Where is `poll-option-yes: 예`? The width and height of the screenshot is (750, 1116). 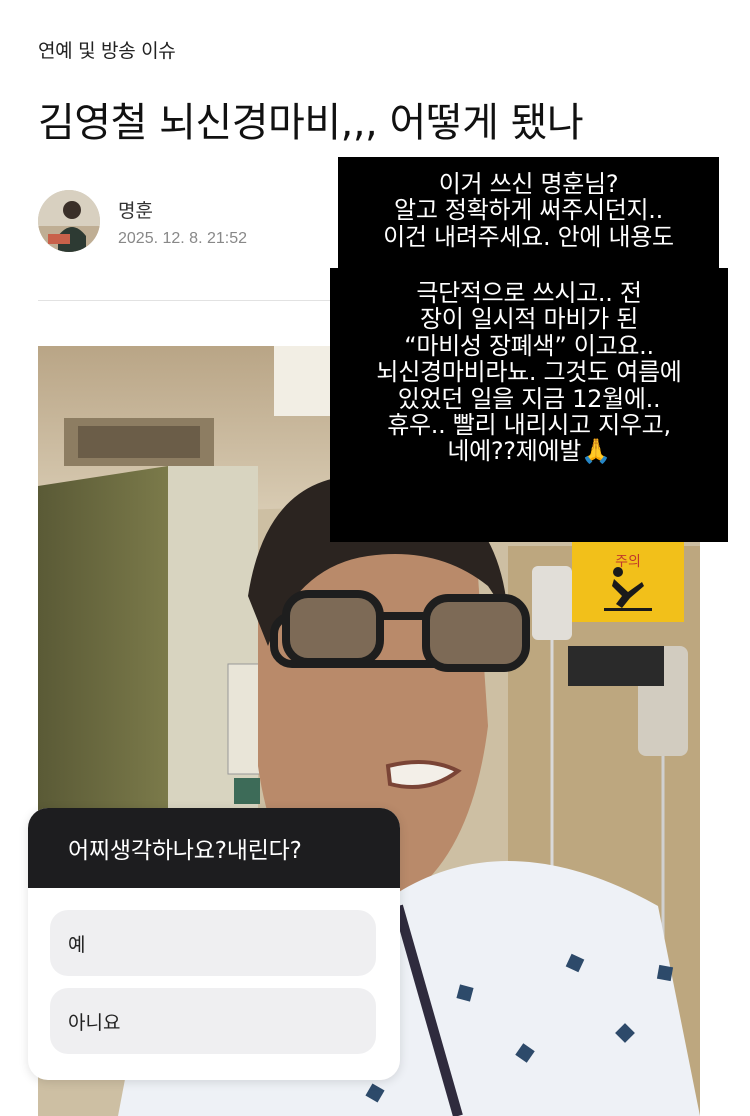 poll-option-yes: 예 is located at coordinates (213, 943).